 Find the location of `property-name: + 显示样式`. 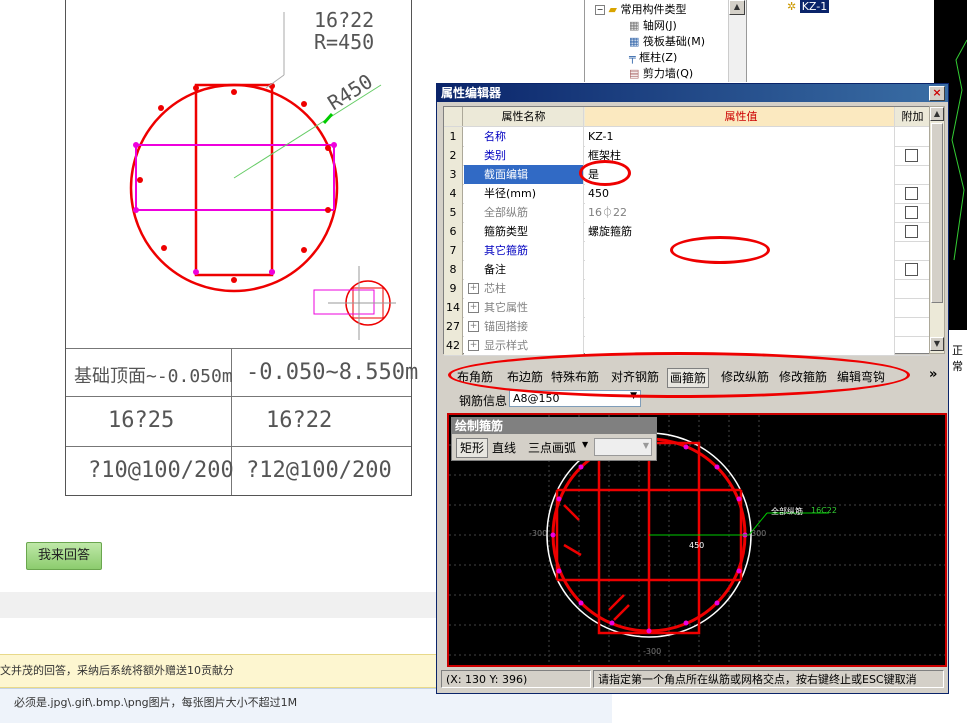

property-name: + 显示样式 is located at coordinates (524, 345).